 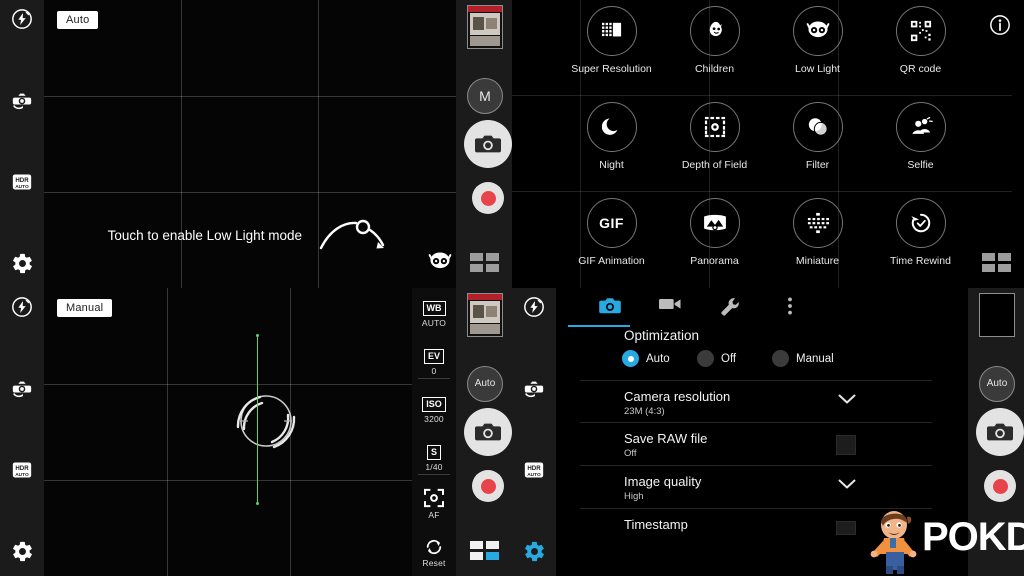 I want to click on iso-control: ISO 3200, so click(x=434, y=409).